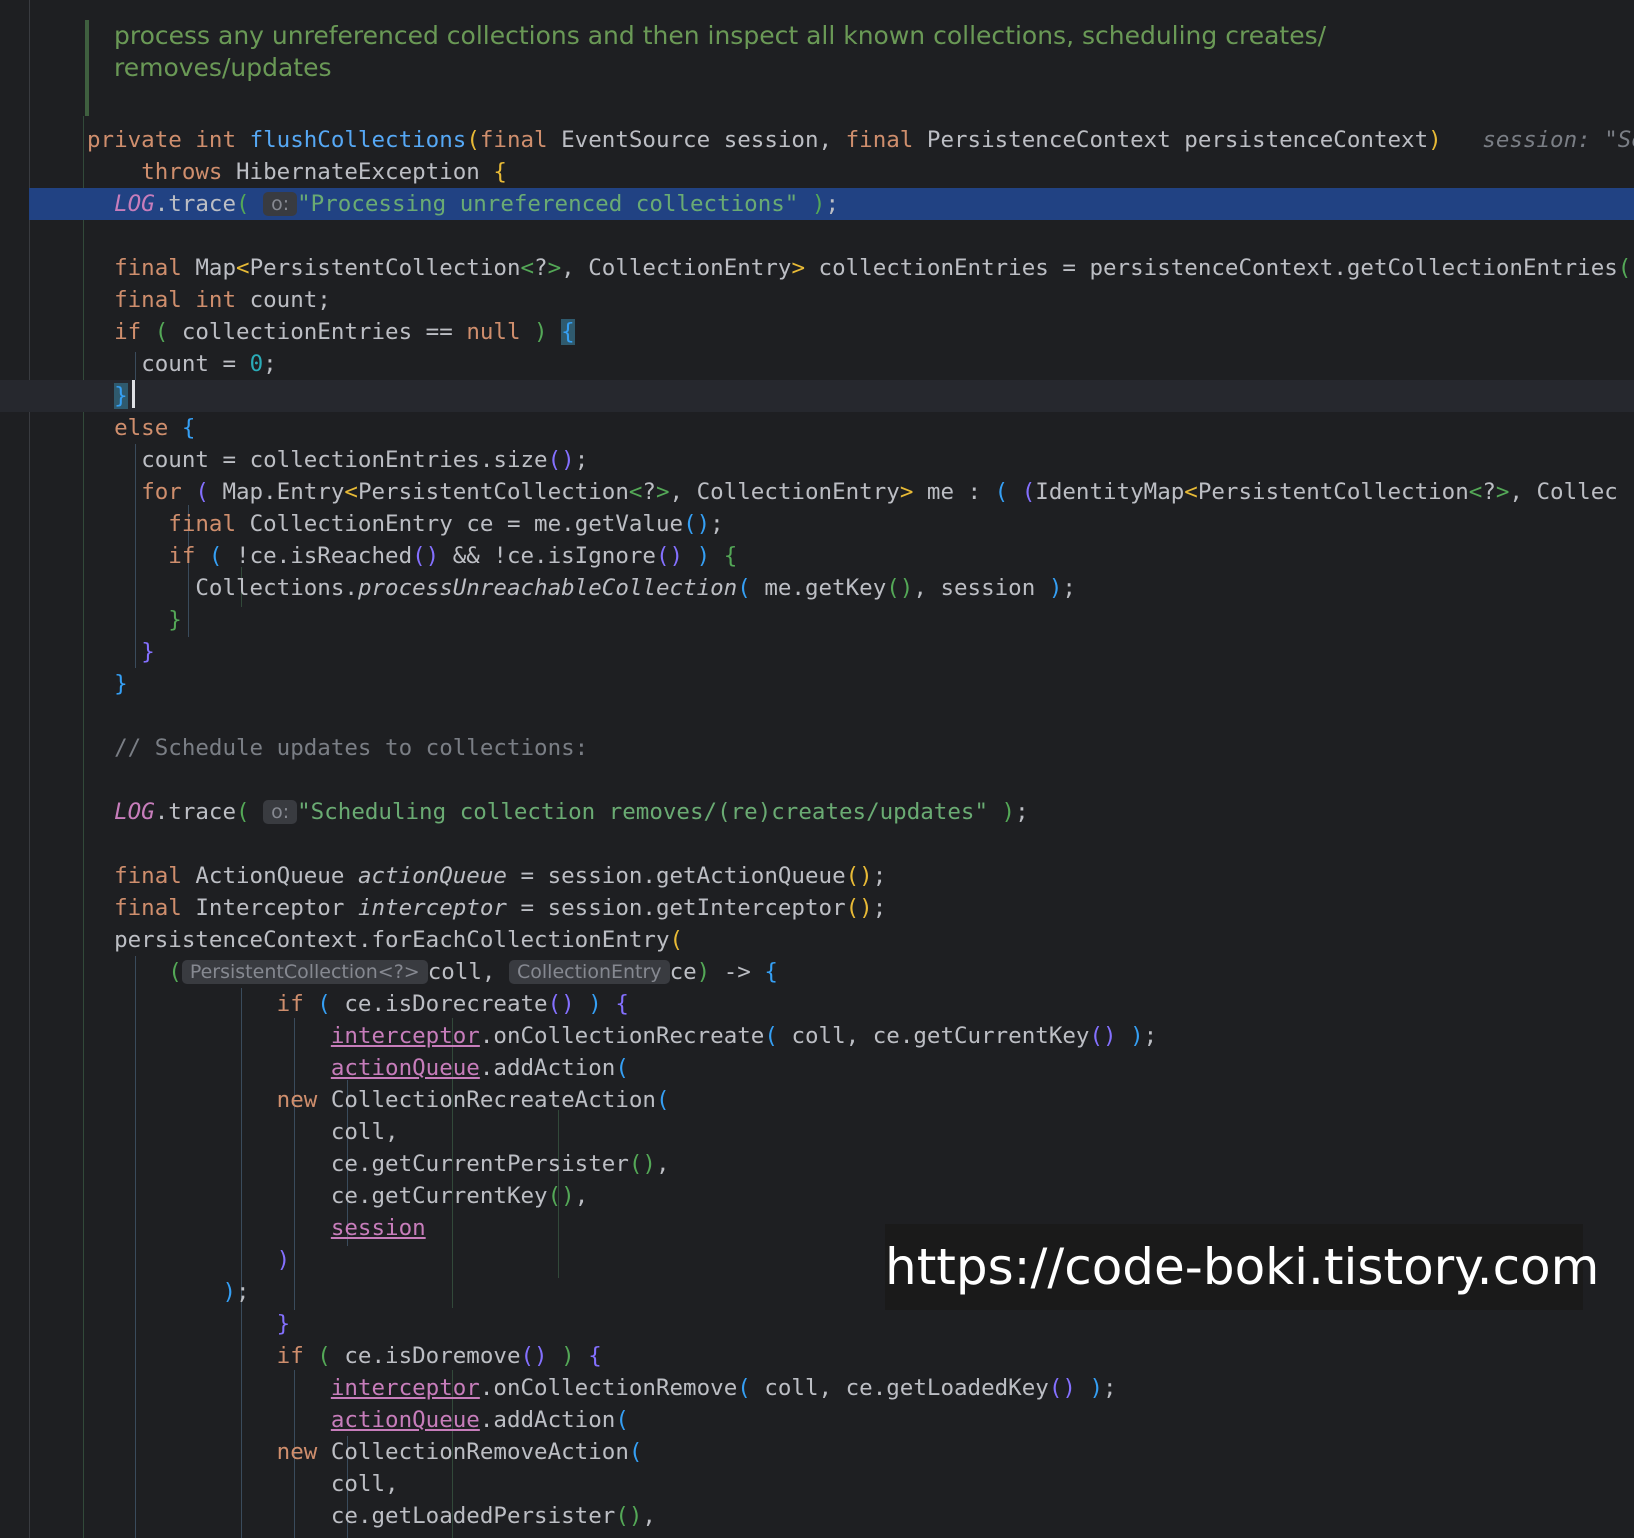 This screenshot has height=1538, width=1634. Describe the element at coordinates (817, 428) in the screenshot. I see `code-line: else {` at that location.